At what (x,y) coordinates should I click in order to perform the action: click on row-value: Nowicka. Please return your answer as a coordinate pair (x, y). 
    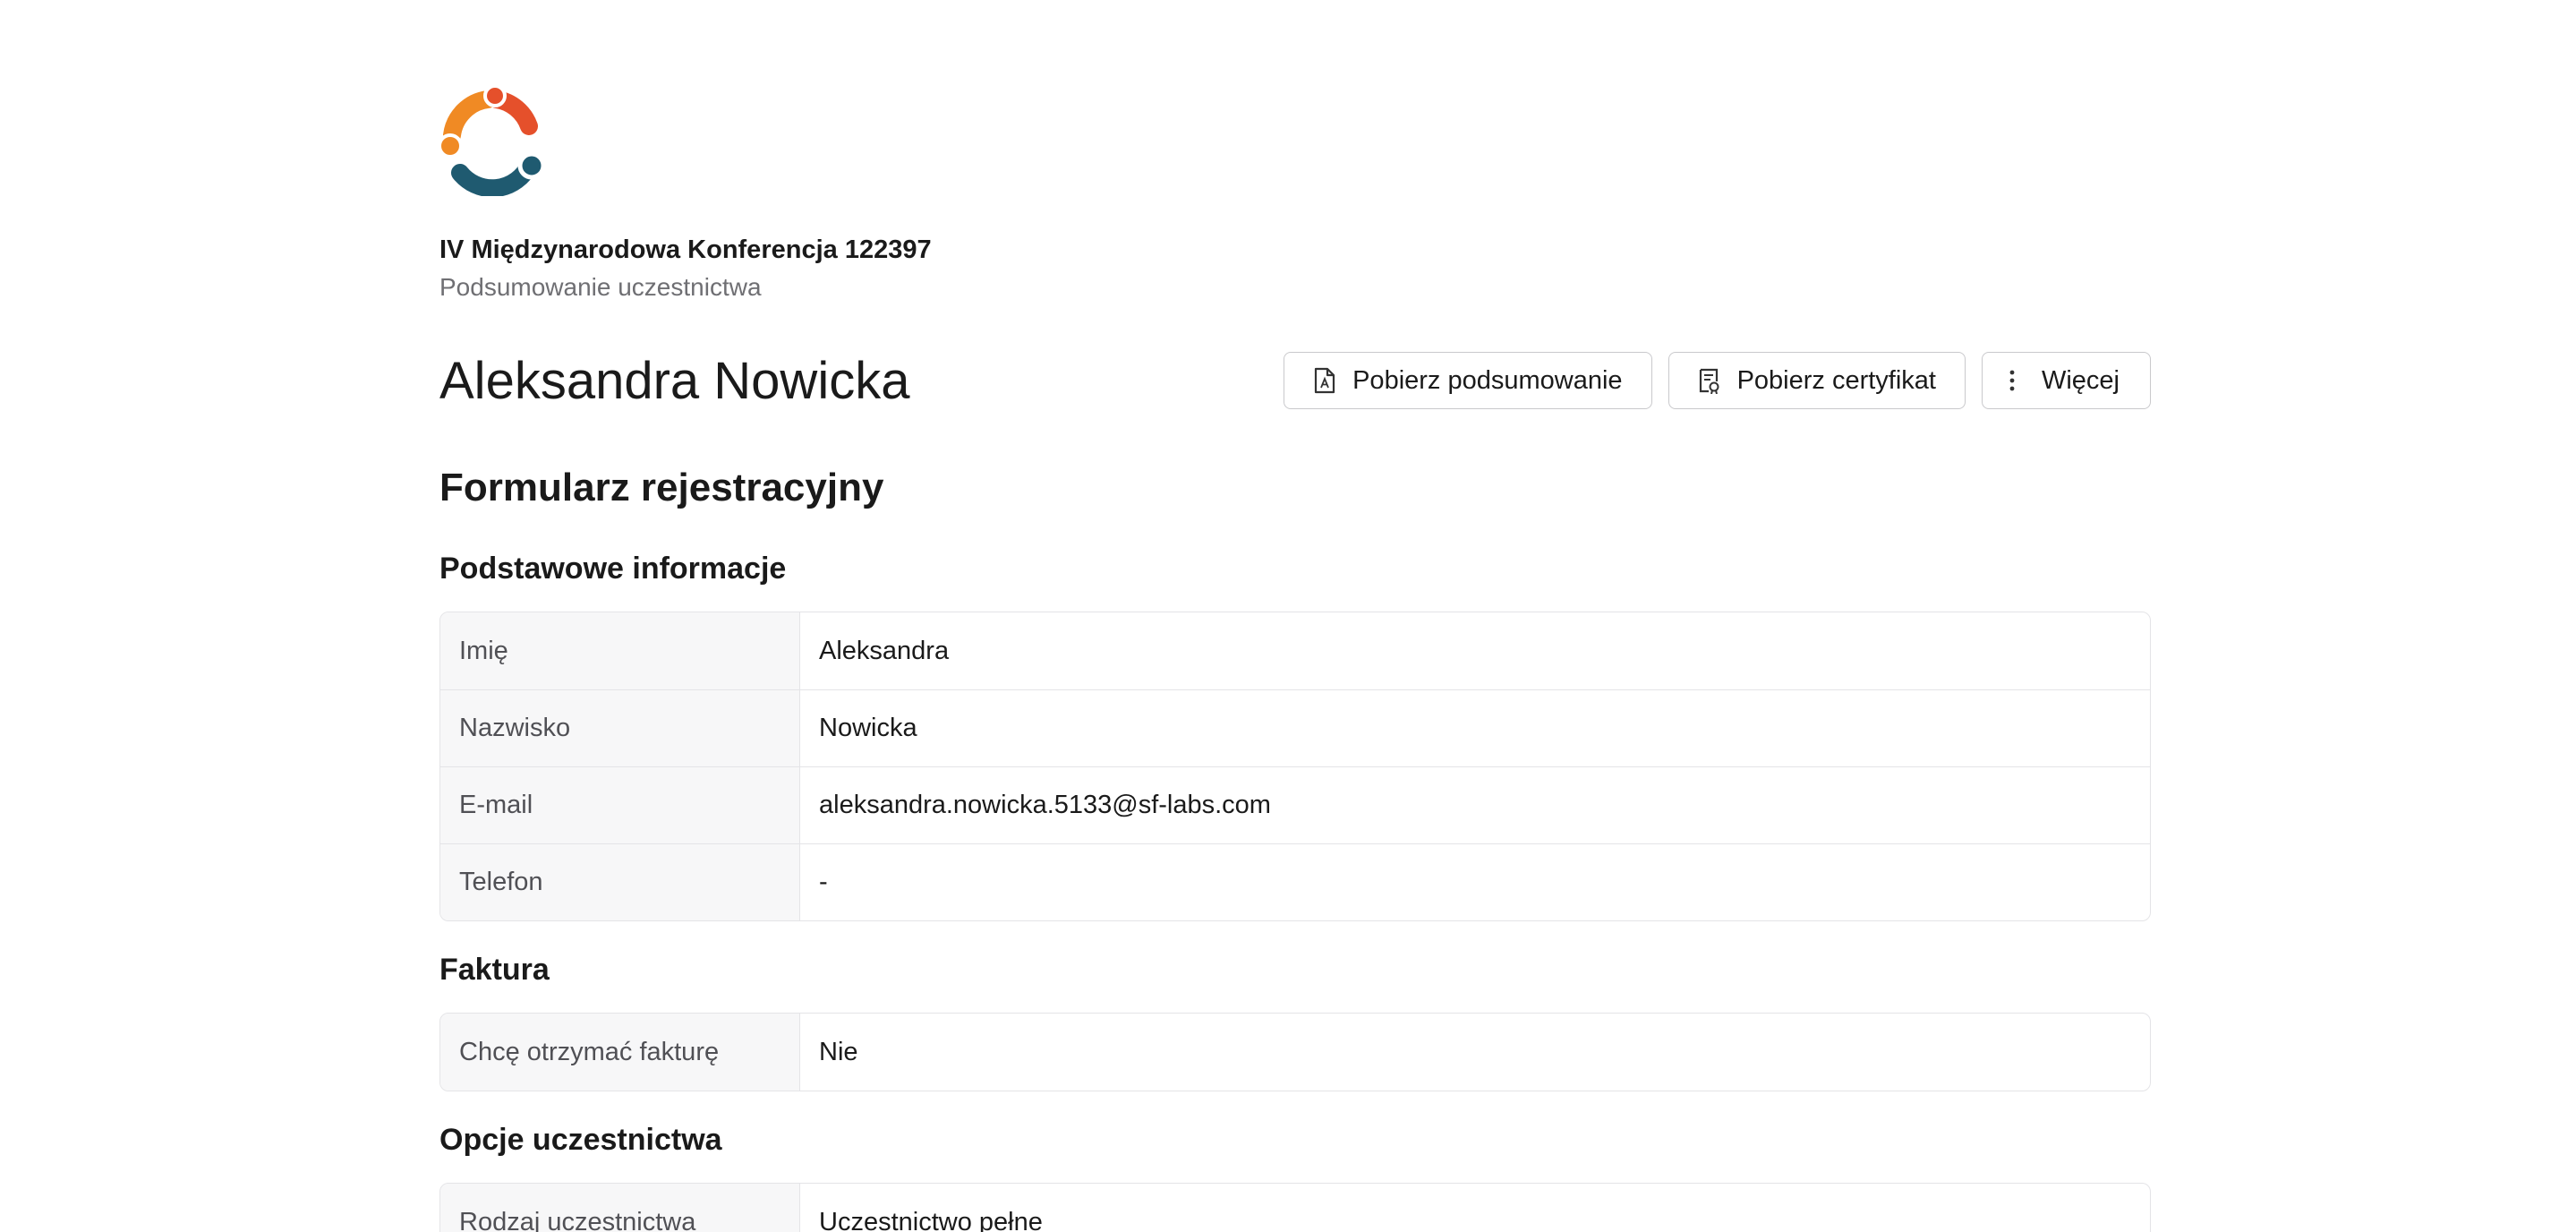
    Looking at the image, I should click on (868, 728).